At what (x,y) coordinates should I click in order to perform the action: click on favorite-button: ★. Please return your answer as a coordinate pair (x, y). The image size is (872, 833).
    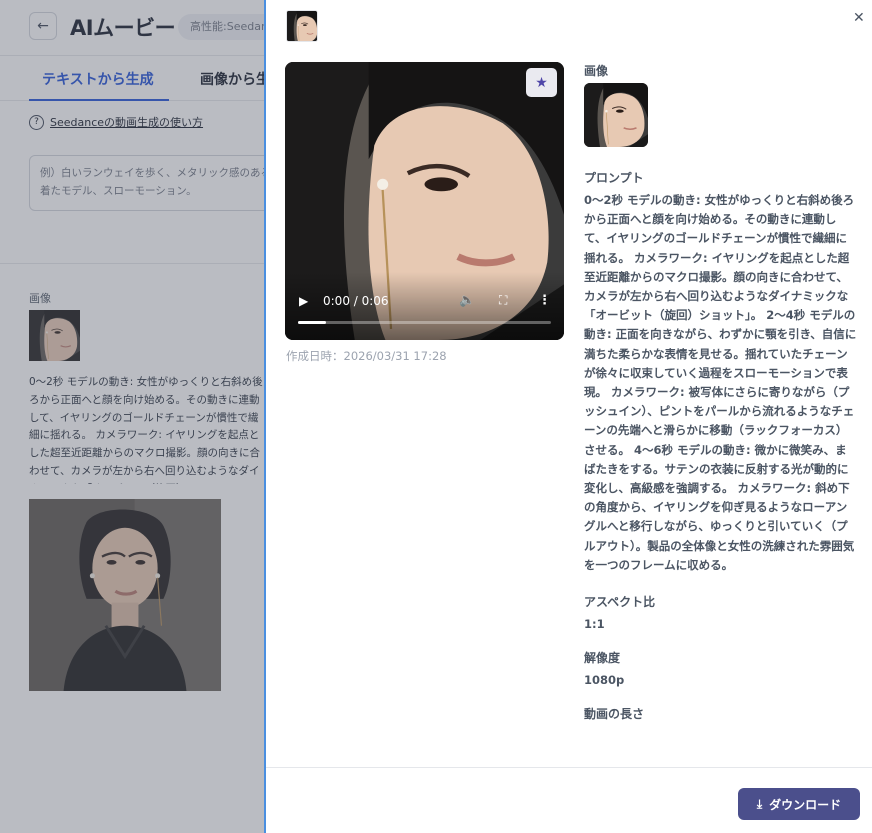
    Looking at the image, I should click on (541, 82).